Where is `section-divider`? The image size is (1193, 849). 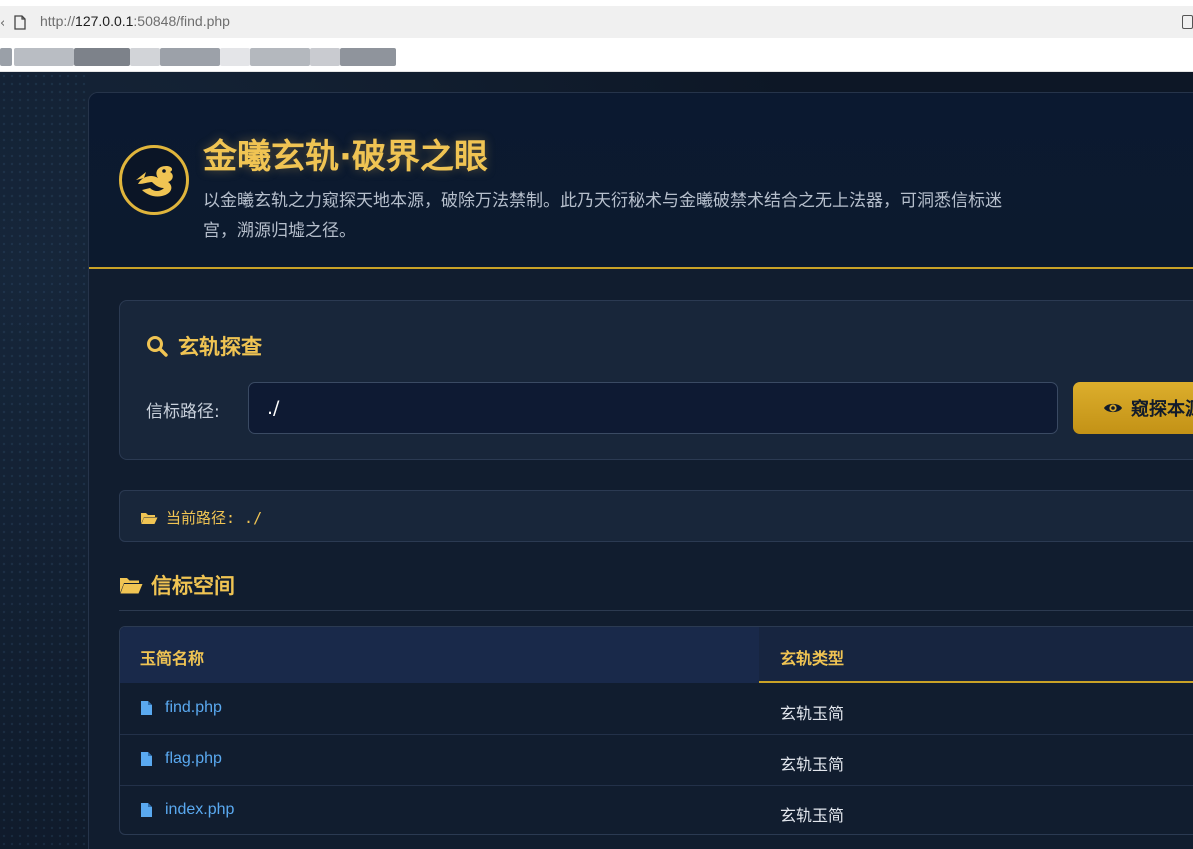
section-divider is located at coordinates (656, 610).